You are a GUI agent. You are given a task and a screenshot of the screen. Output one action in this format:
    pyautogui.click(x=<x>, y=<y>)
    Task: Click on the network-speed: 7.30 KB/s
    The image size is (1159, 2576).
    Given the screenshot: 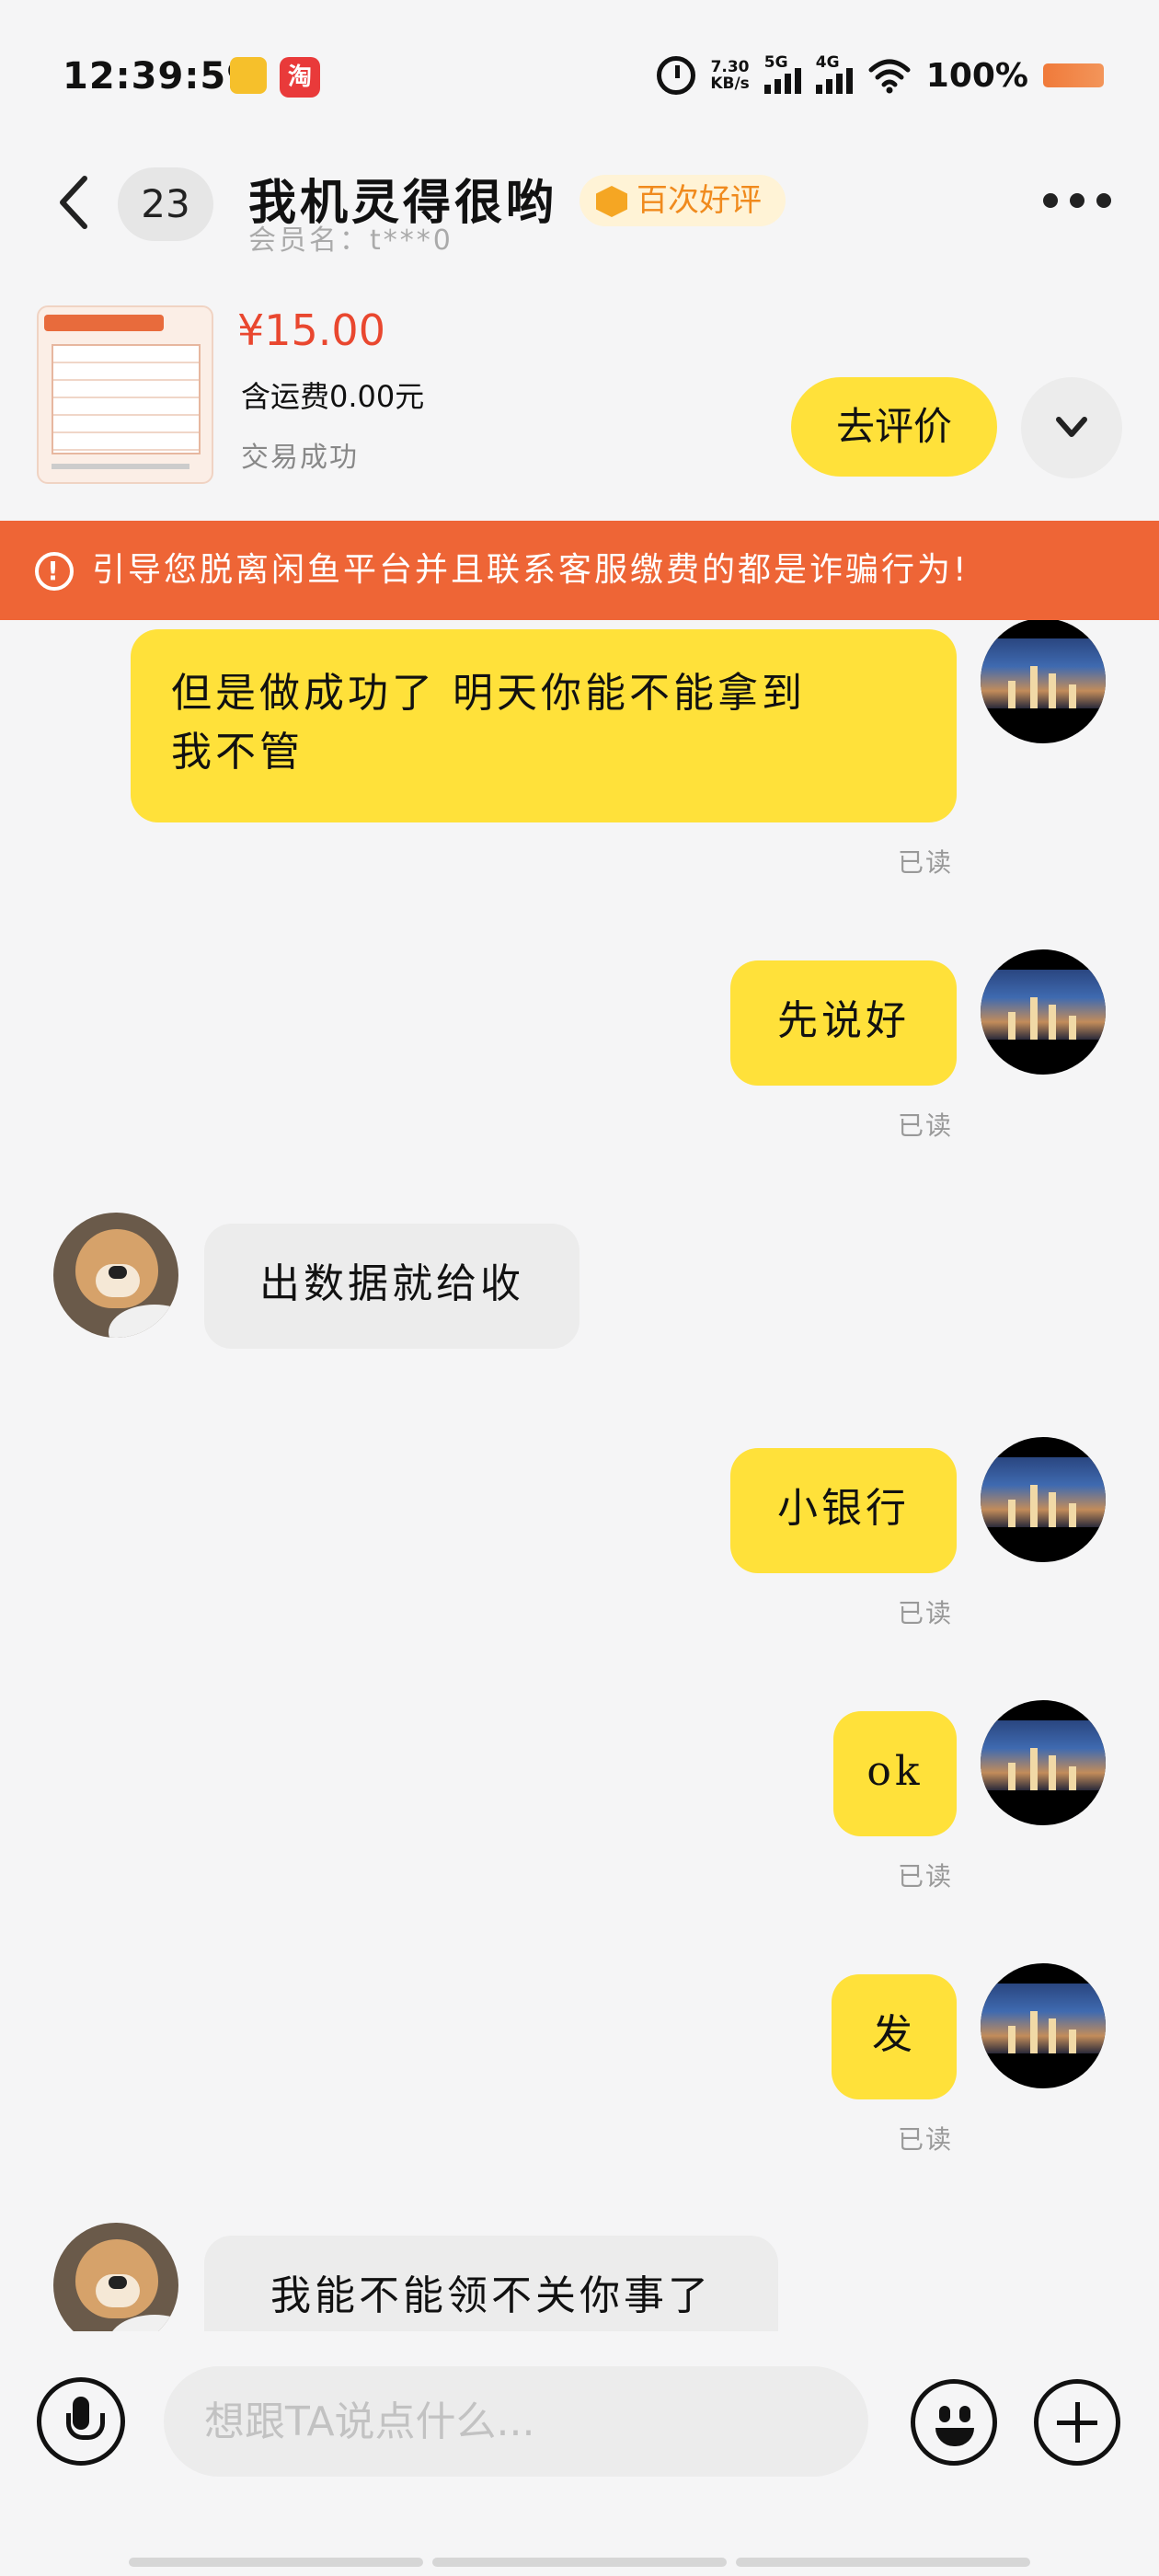 What is the action you would take?
    pyautogui.click(x=730, y=75)
    